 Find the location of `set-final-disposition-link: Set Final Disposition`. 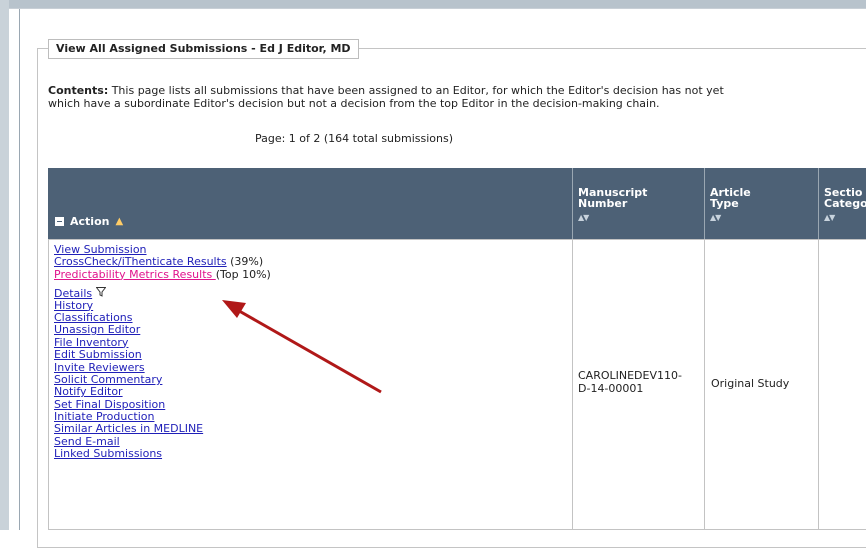

set-final-disposition-link: Set Final Disposition is located at coordinates (109, 404).